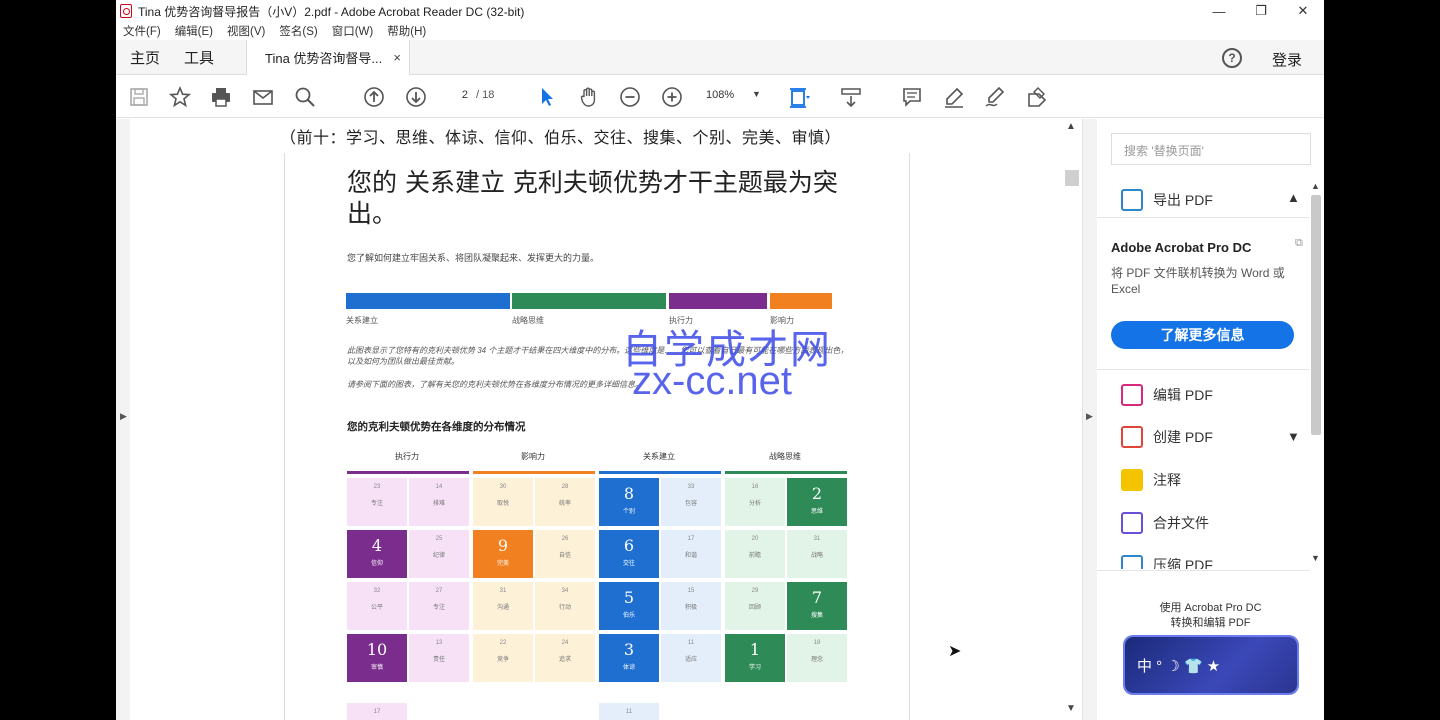 The height and width of the screenshot is (720, 1440). Describe the element at coordinates (1211, 665) in the screenshot. I see `promo-banner-image: 中 ° ☽ 👕 ★` at that location.